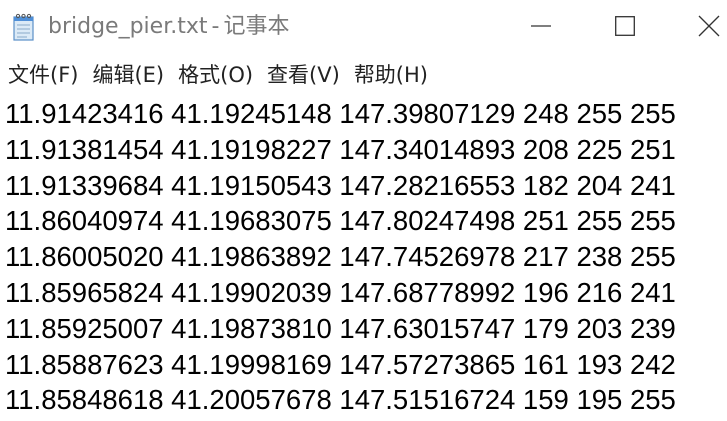  I want to click on menu-view: 查看(V), so click(303, 75).